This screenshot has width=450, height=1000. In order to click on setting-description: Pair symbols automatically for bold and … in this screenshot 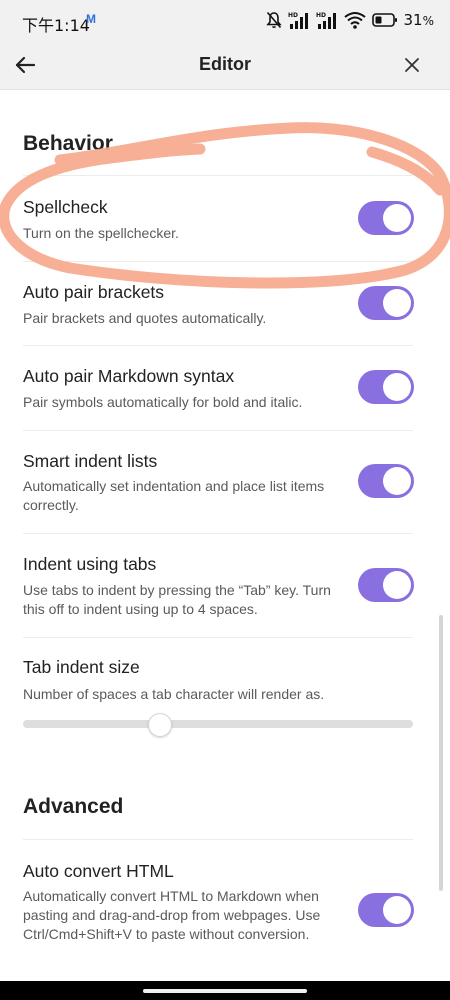, I will do `click(163, 402)`.